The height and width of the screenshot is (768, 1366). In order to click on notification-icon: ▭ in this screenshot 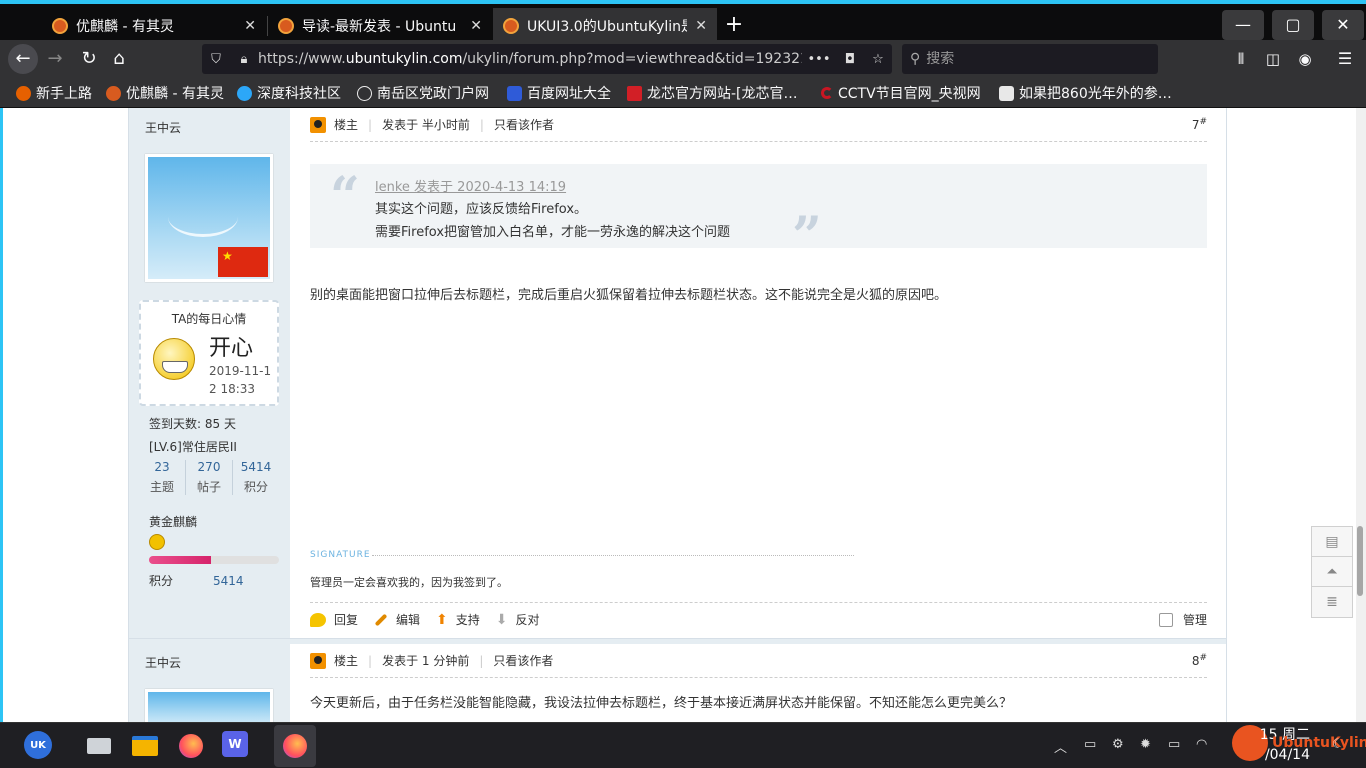, I will do `click(1090, 744)`.